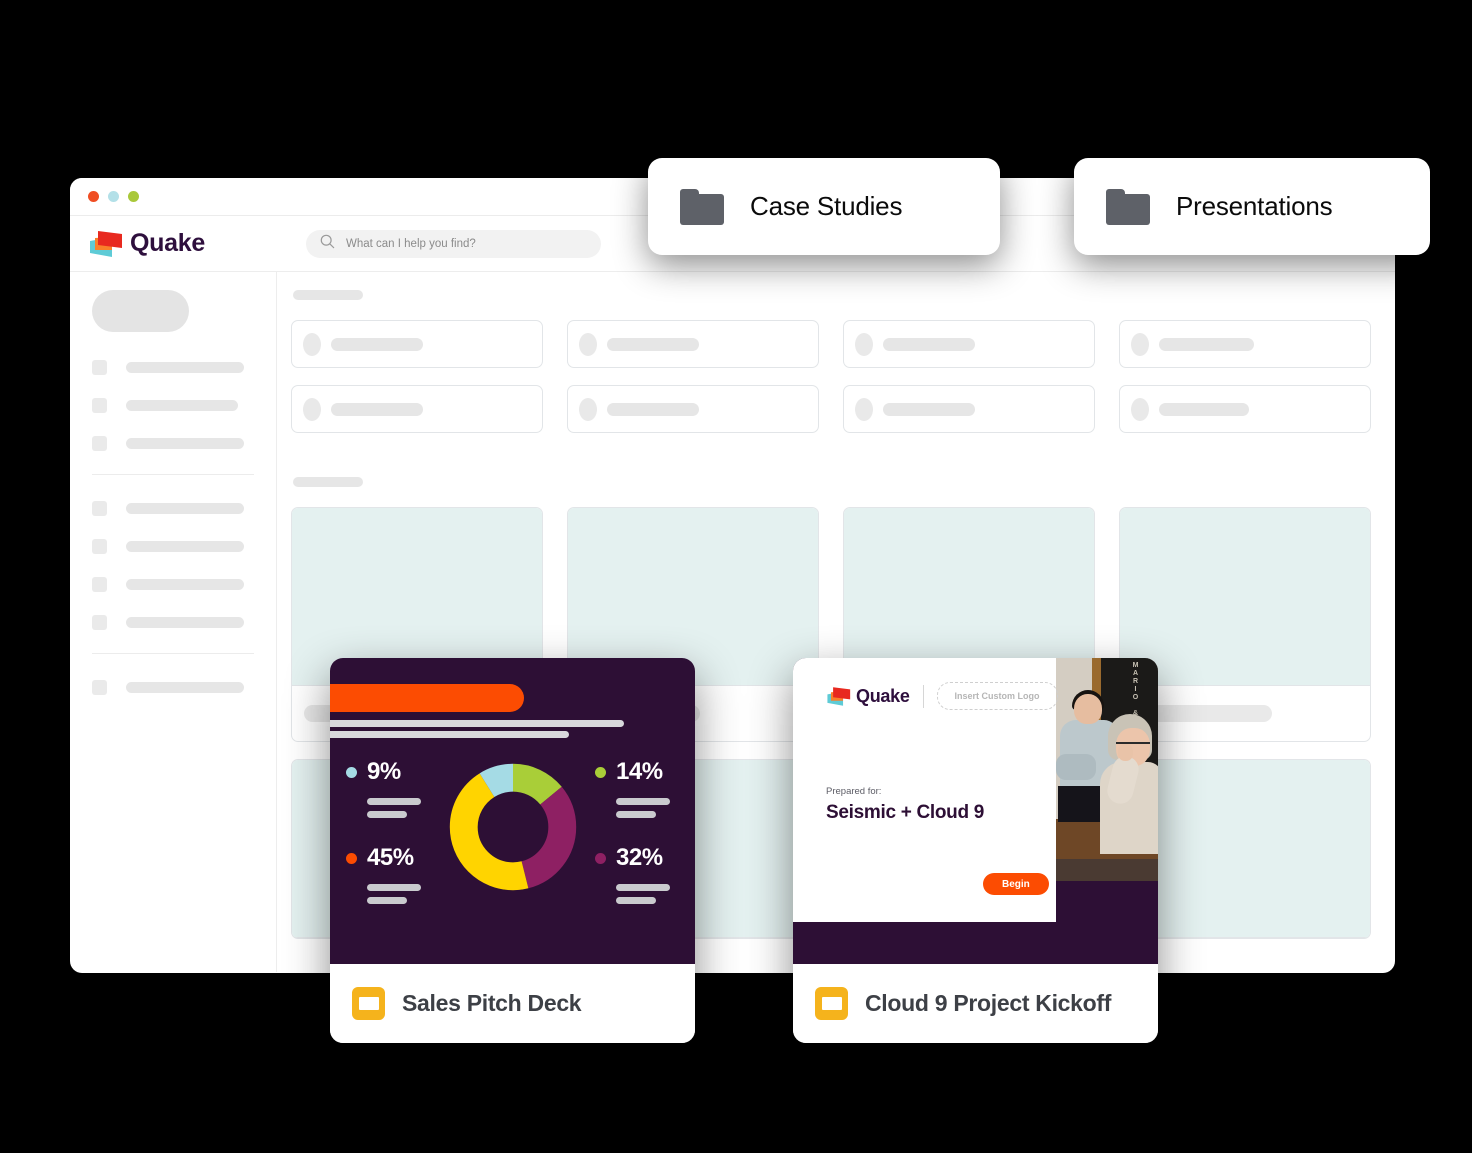  What do you see at coordinates (140, 311) in the screenshot?
I see `sidebar-primary-button` at bounding box center [140, 311].